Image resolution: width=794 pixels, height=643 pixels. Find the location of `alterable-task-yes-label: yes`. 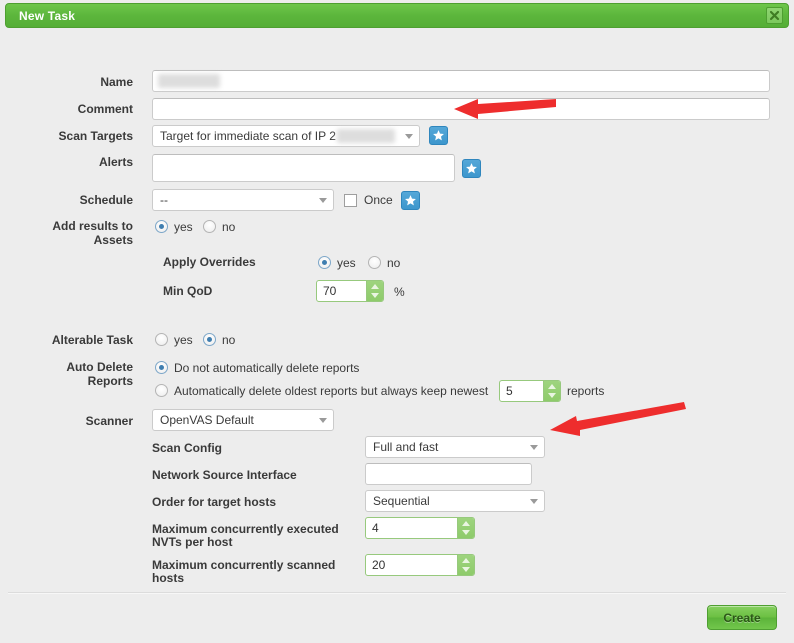

alterable-task-yes-label: yes is located at coordinates (183, 340).